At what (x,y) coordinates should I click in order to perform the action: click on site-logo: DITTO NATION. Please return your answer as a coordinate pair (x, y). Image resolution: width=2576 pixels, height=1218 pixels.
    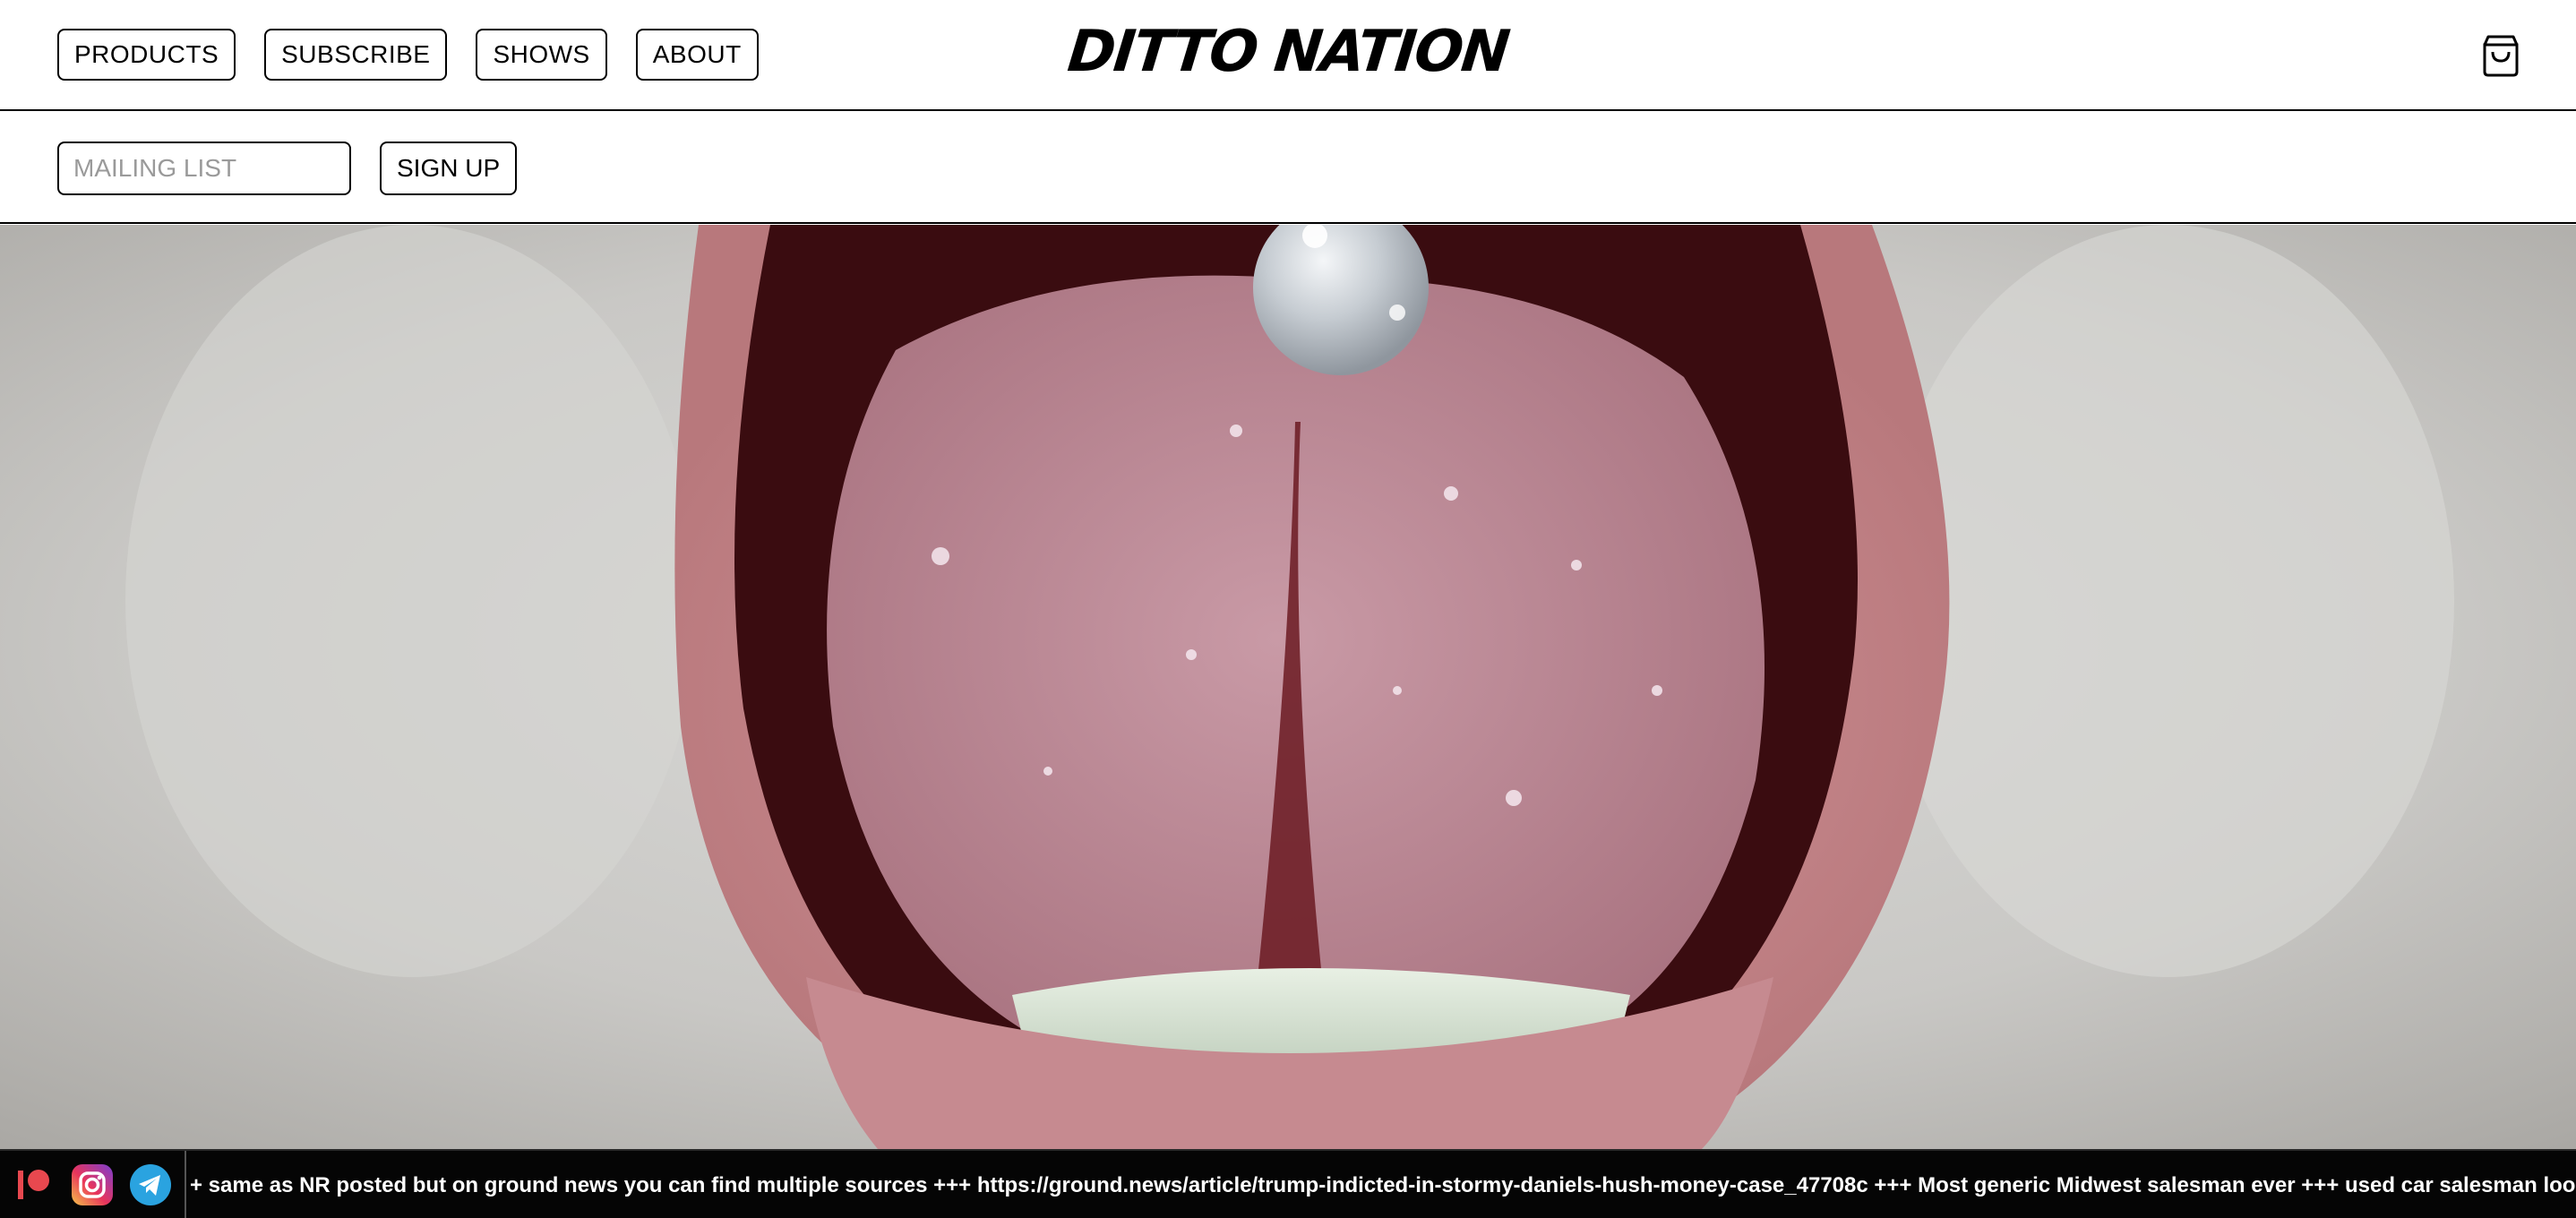
    Looking at the image, I should click on (1288, 52).